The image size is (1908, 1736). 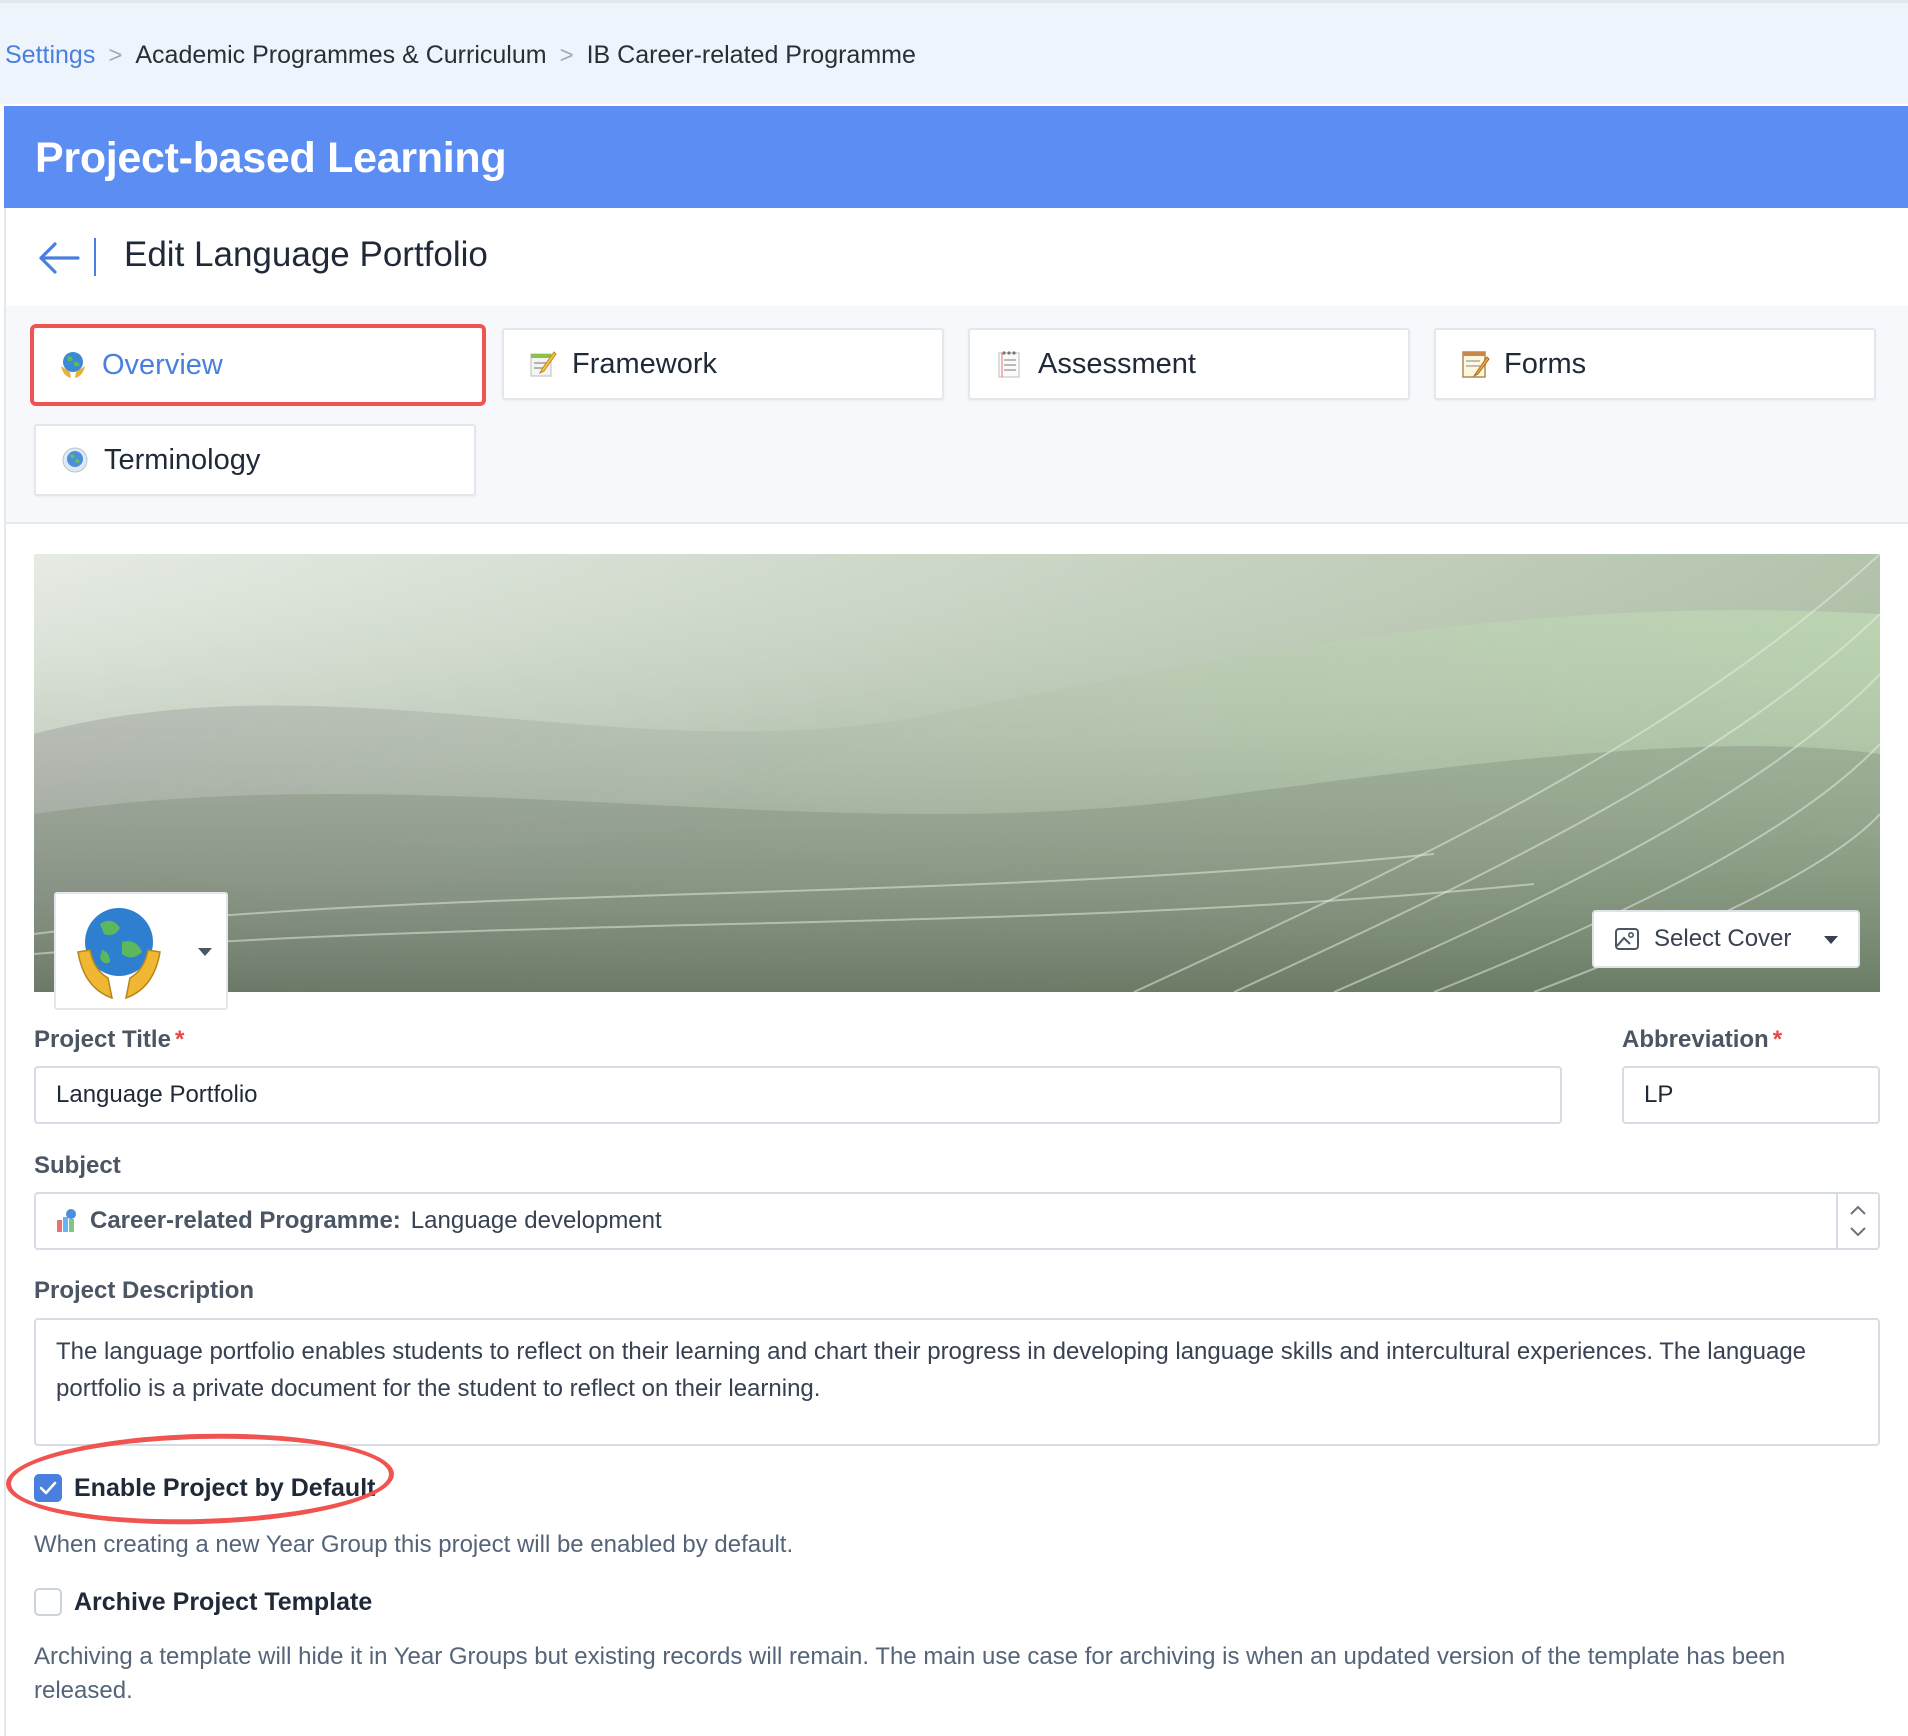 What do you see at coordinates (1857, 1221) in the screenshot?
I see `select-spinner` at bounding box center [1857, 1221].